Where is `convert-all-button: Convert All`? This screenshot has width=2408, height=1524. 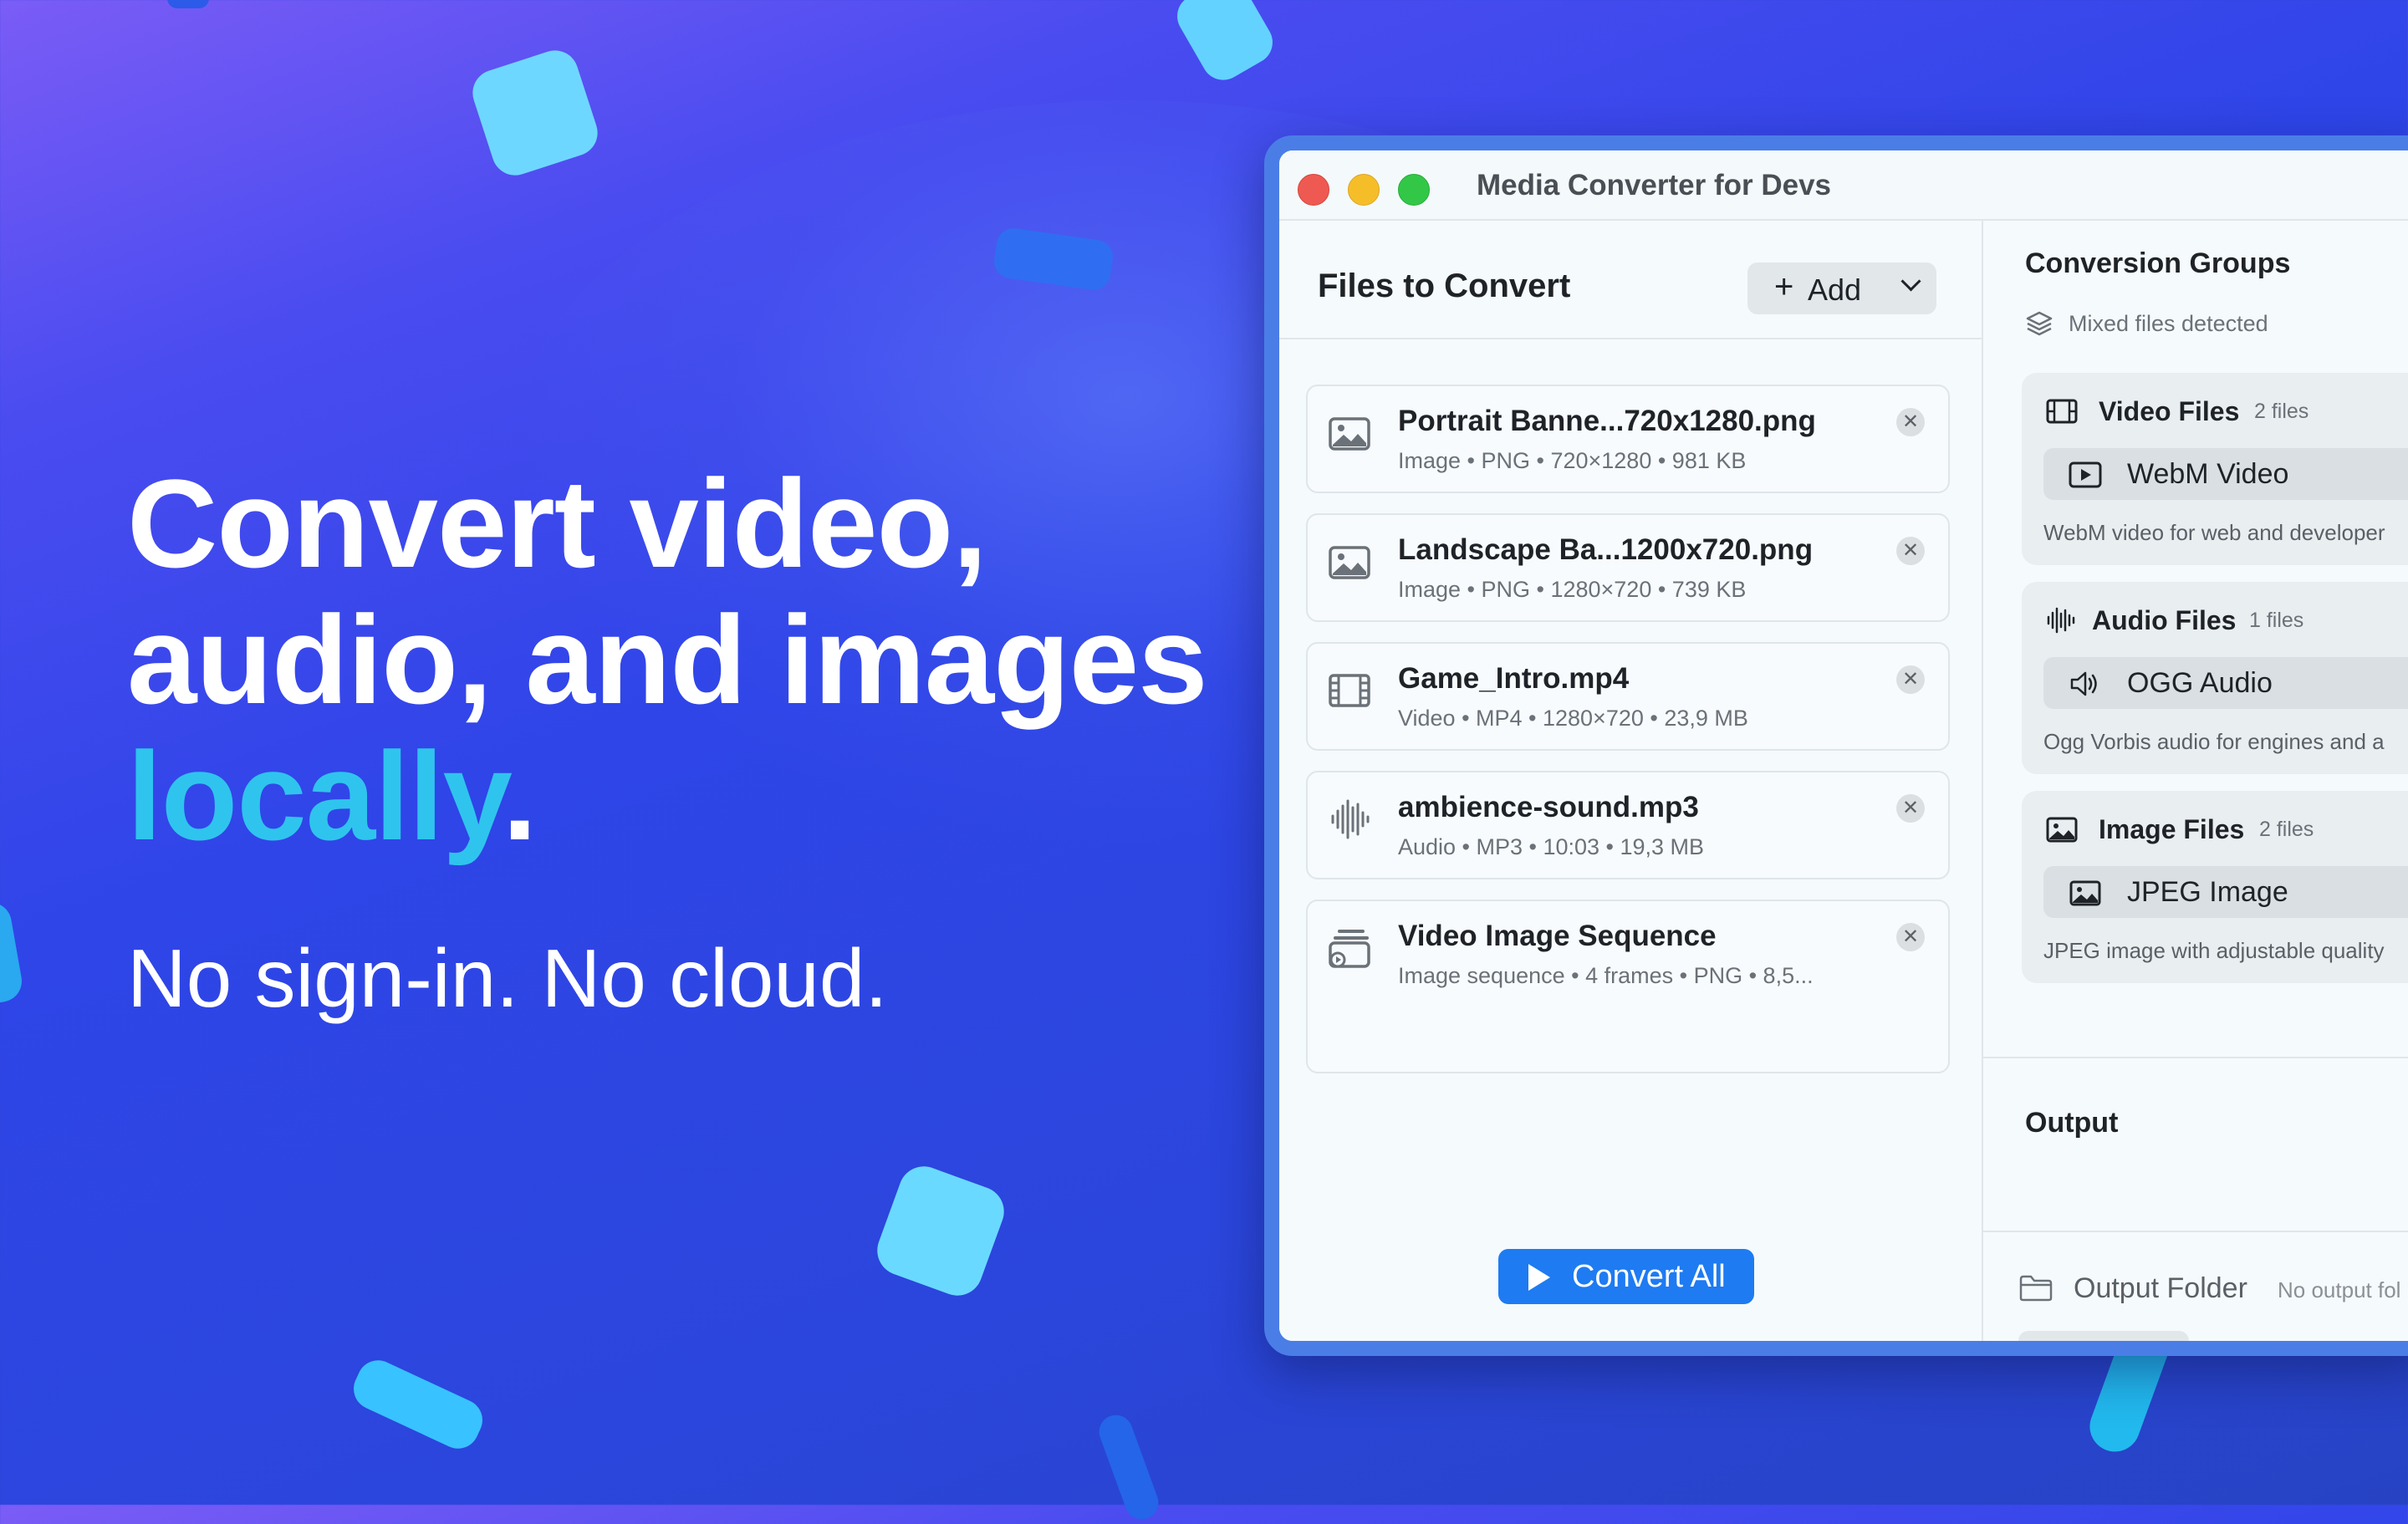
convert-all-button: Convert All is located at coordinates (1626, 1276).